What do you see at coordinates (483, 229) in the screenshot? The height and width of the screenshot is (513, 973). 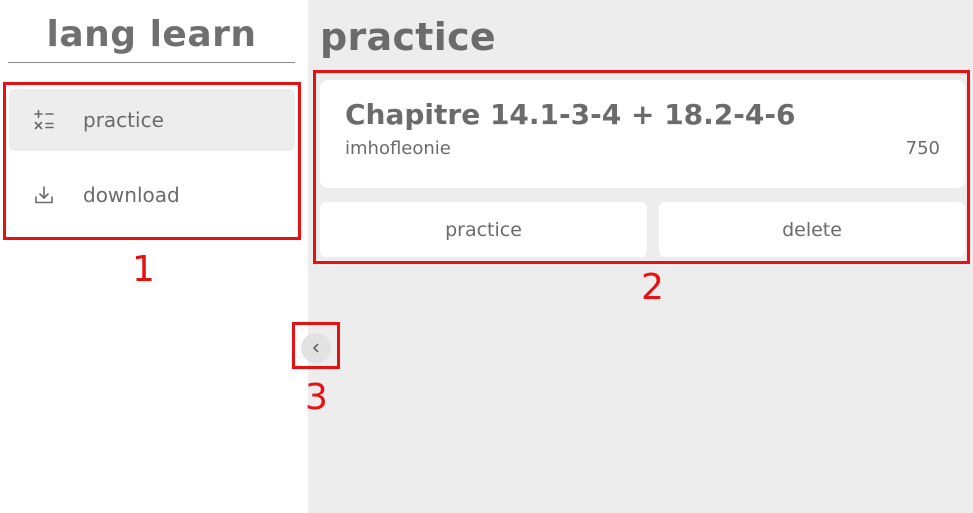 I see `practice-button: practice` at bounding box center [483, 229].